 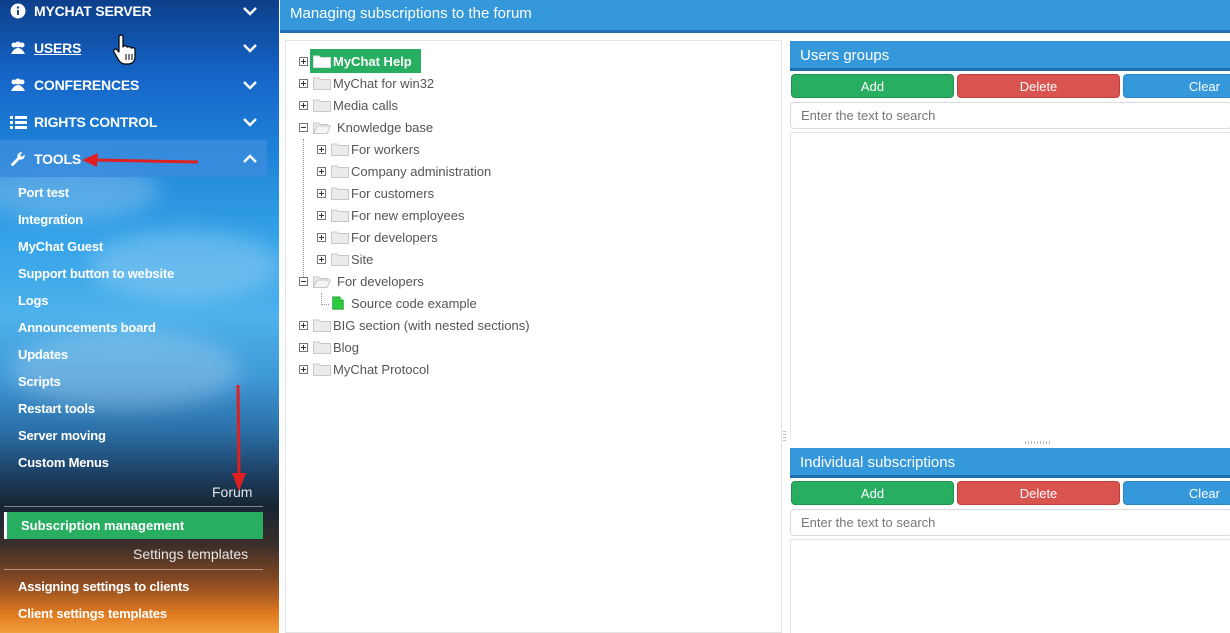 I want to click on tree-node-mychat-help: MyChat Help, so click(x=486, y=61).